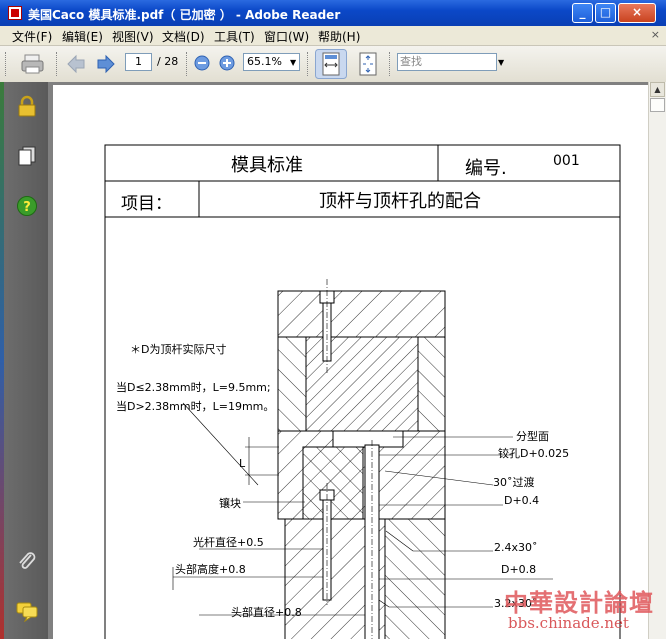 This screenshot has height=639, width=666. I want to click on help-icon: ?, so click(27, 206).